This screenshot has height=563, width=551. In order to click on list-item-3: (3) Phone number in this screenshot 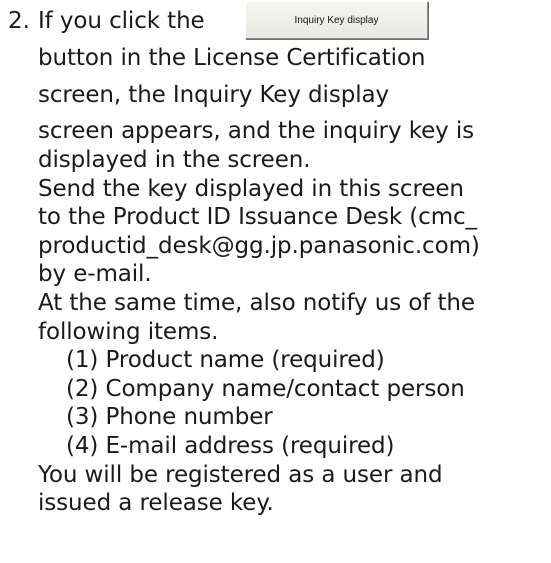, I will do `click(169, 417)`.